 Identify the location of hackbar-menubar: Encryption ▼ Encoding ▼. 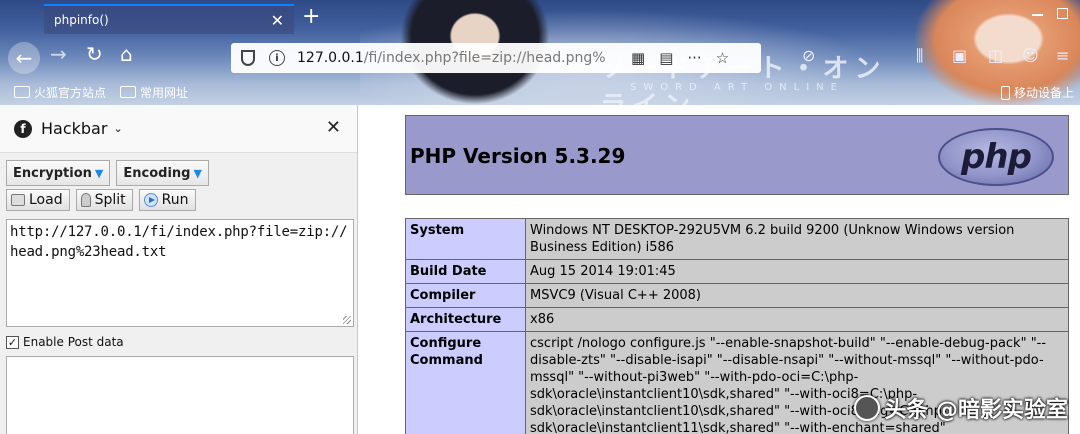
(107, 173).